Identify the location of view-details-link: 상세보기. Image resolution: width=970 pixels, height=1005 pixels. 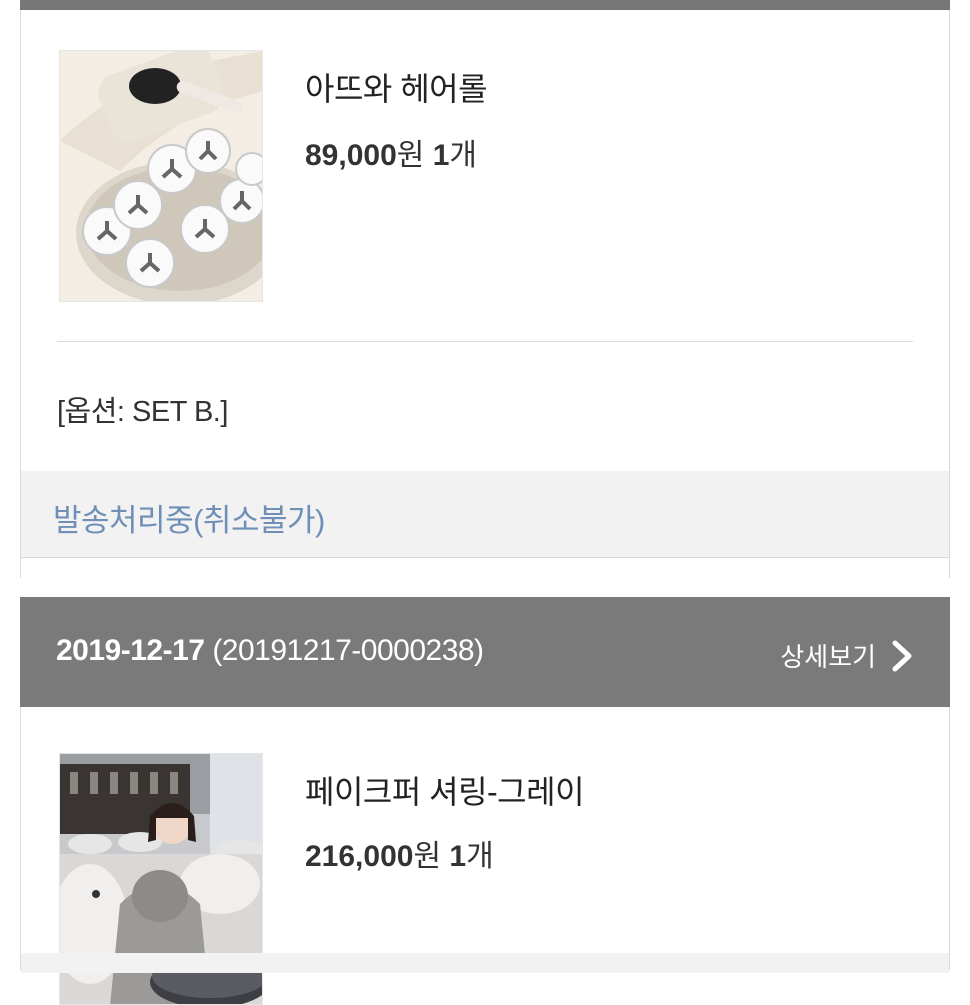
(848, 655).